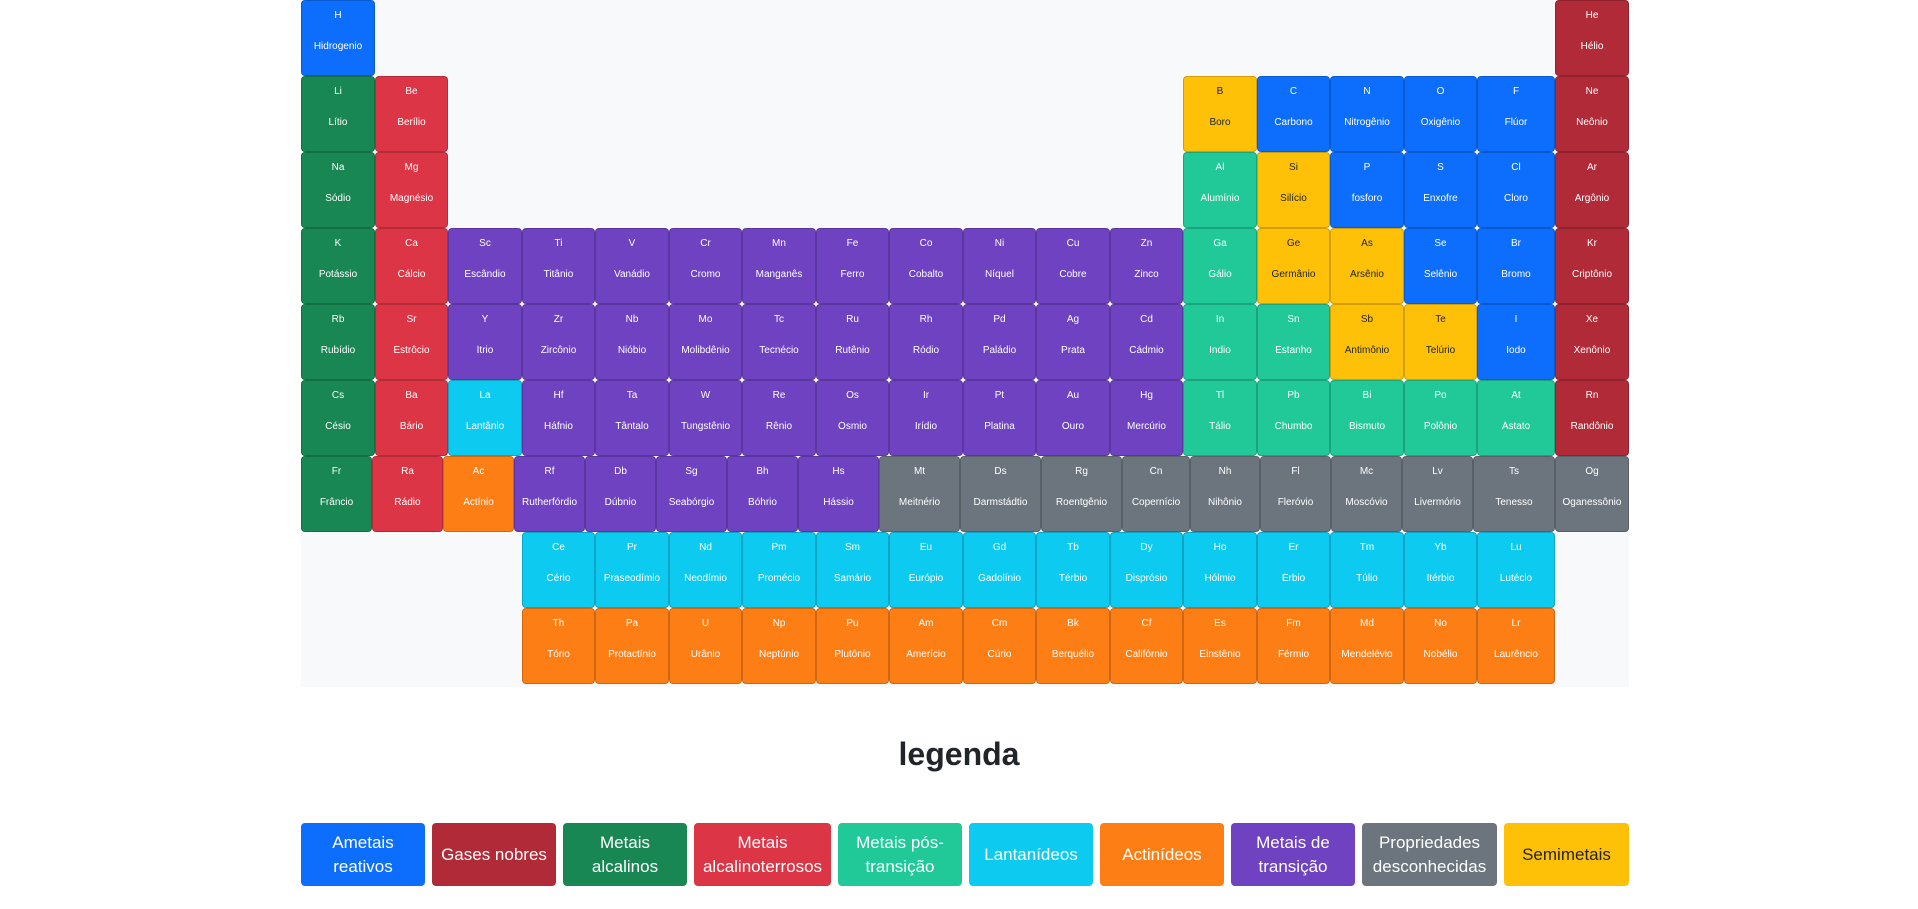 This screenshot has height=909, width=1918. Describe the element at coordinates (411, 190) in the screenshot. I see `element-mg: Mg Magnésio` at that location.